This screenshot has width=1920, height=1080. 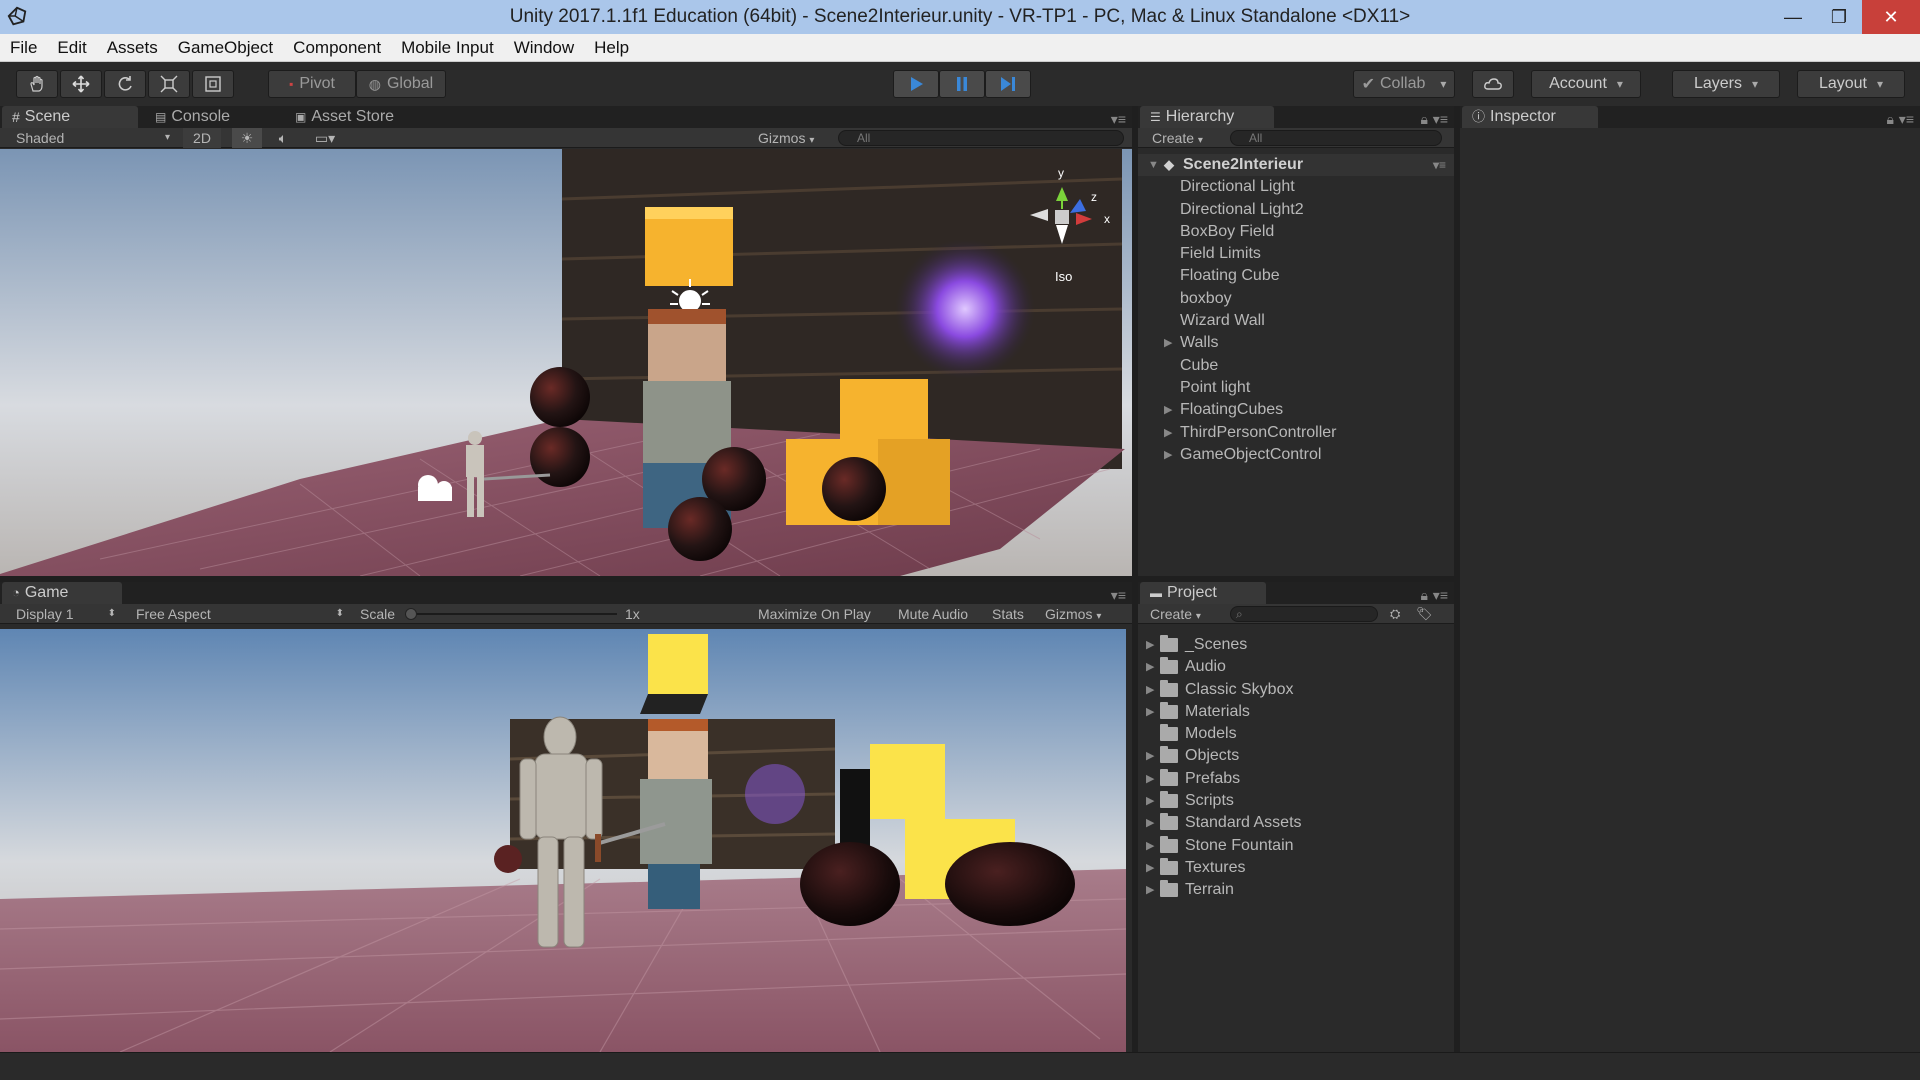 What do you see at coordinates (814, 614) in the screenshot?
I see `maximize-on-play-toggle: Maximize On Play` at bounding box center [814, 614].